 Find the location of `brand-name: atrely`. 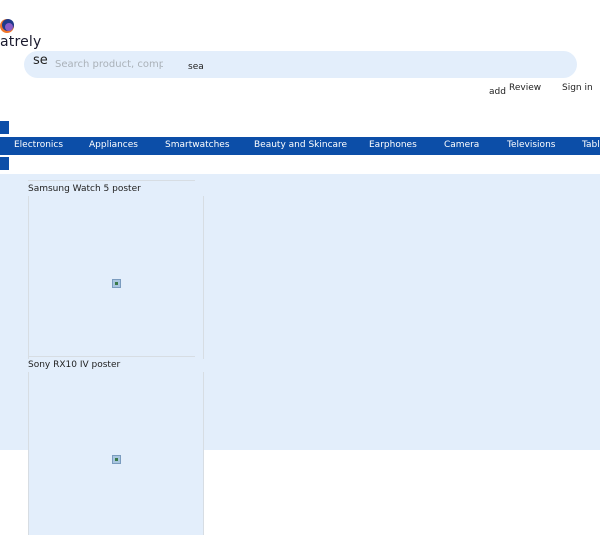

brand-name: atrely is located at coordinates (21, 42).